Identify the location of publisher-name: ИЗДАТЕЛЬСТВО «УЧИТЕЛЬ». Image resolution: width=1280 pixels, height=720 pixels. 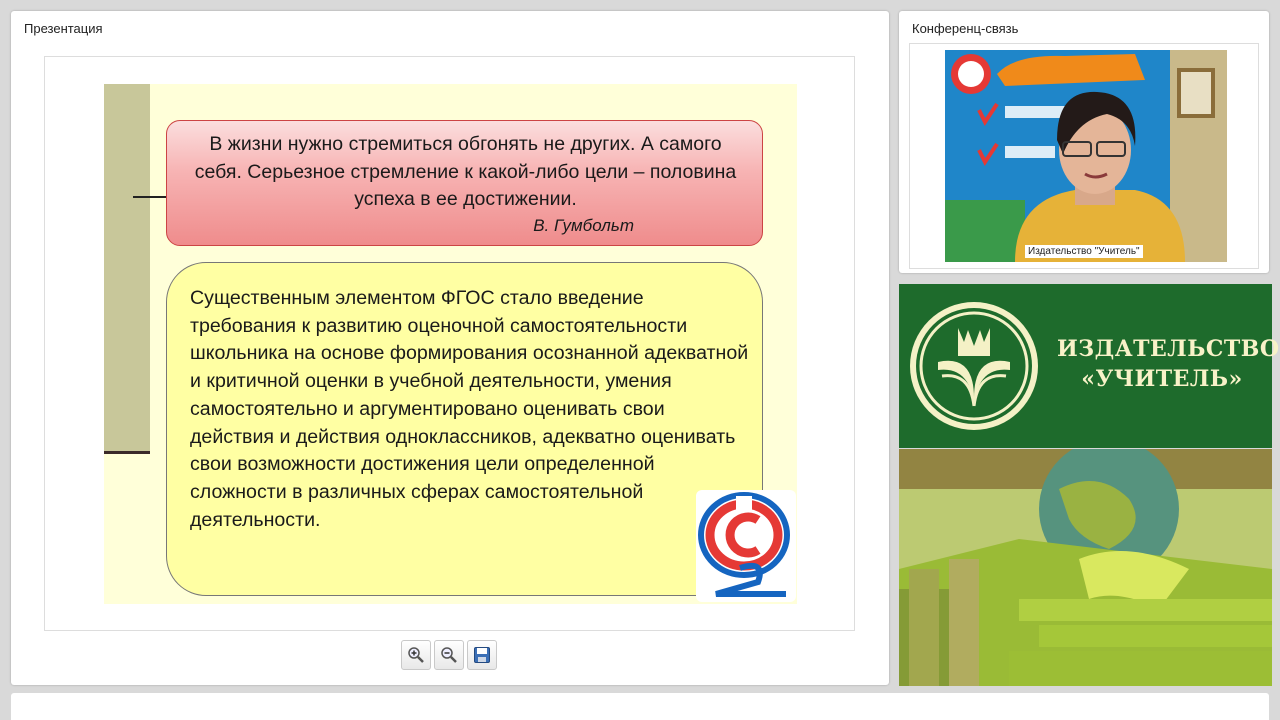
(1168, 364).